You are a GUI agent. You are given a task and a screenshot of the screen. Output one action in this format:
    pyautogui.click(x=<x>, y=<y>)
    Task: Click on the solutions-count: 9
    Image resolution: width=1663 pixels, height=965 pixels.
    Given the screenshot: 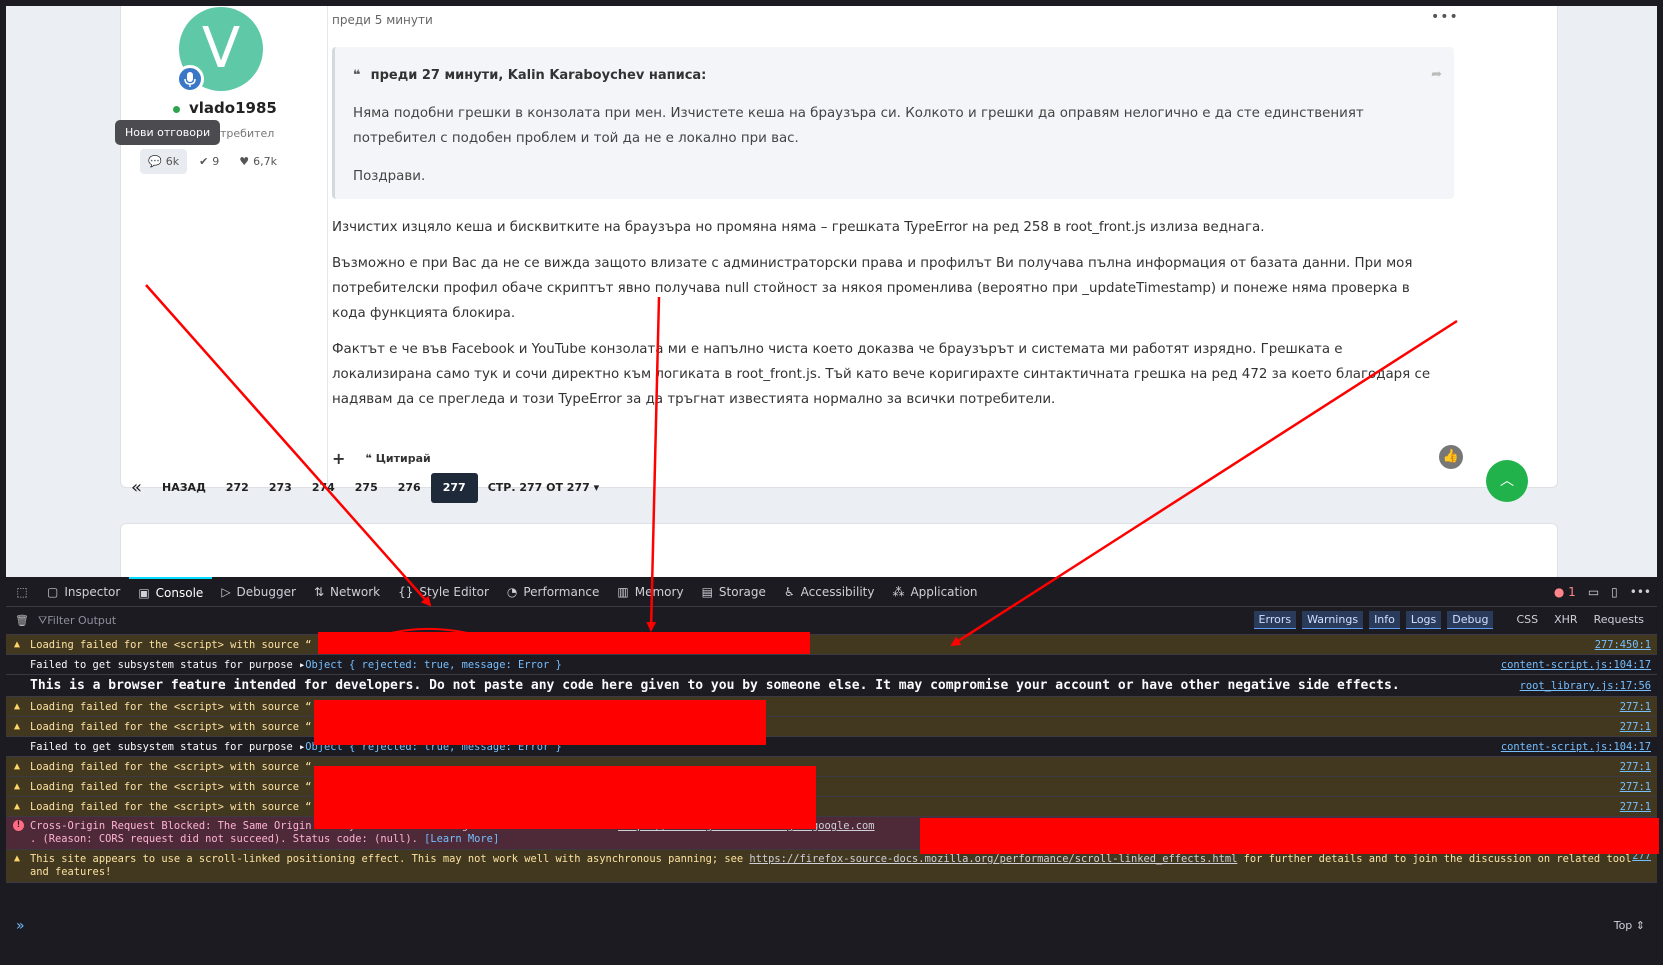 What is the action you would take?
    pyautogui.click(x=216, y=161)
    